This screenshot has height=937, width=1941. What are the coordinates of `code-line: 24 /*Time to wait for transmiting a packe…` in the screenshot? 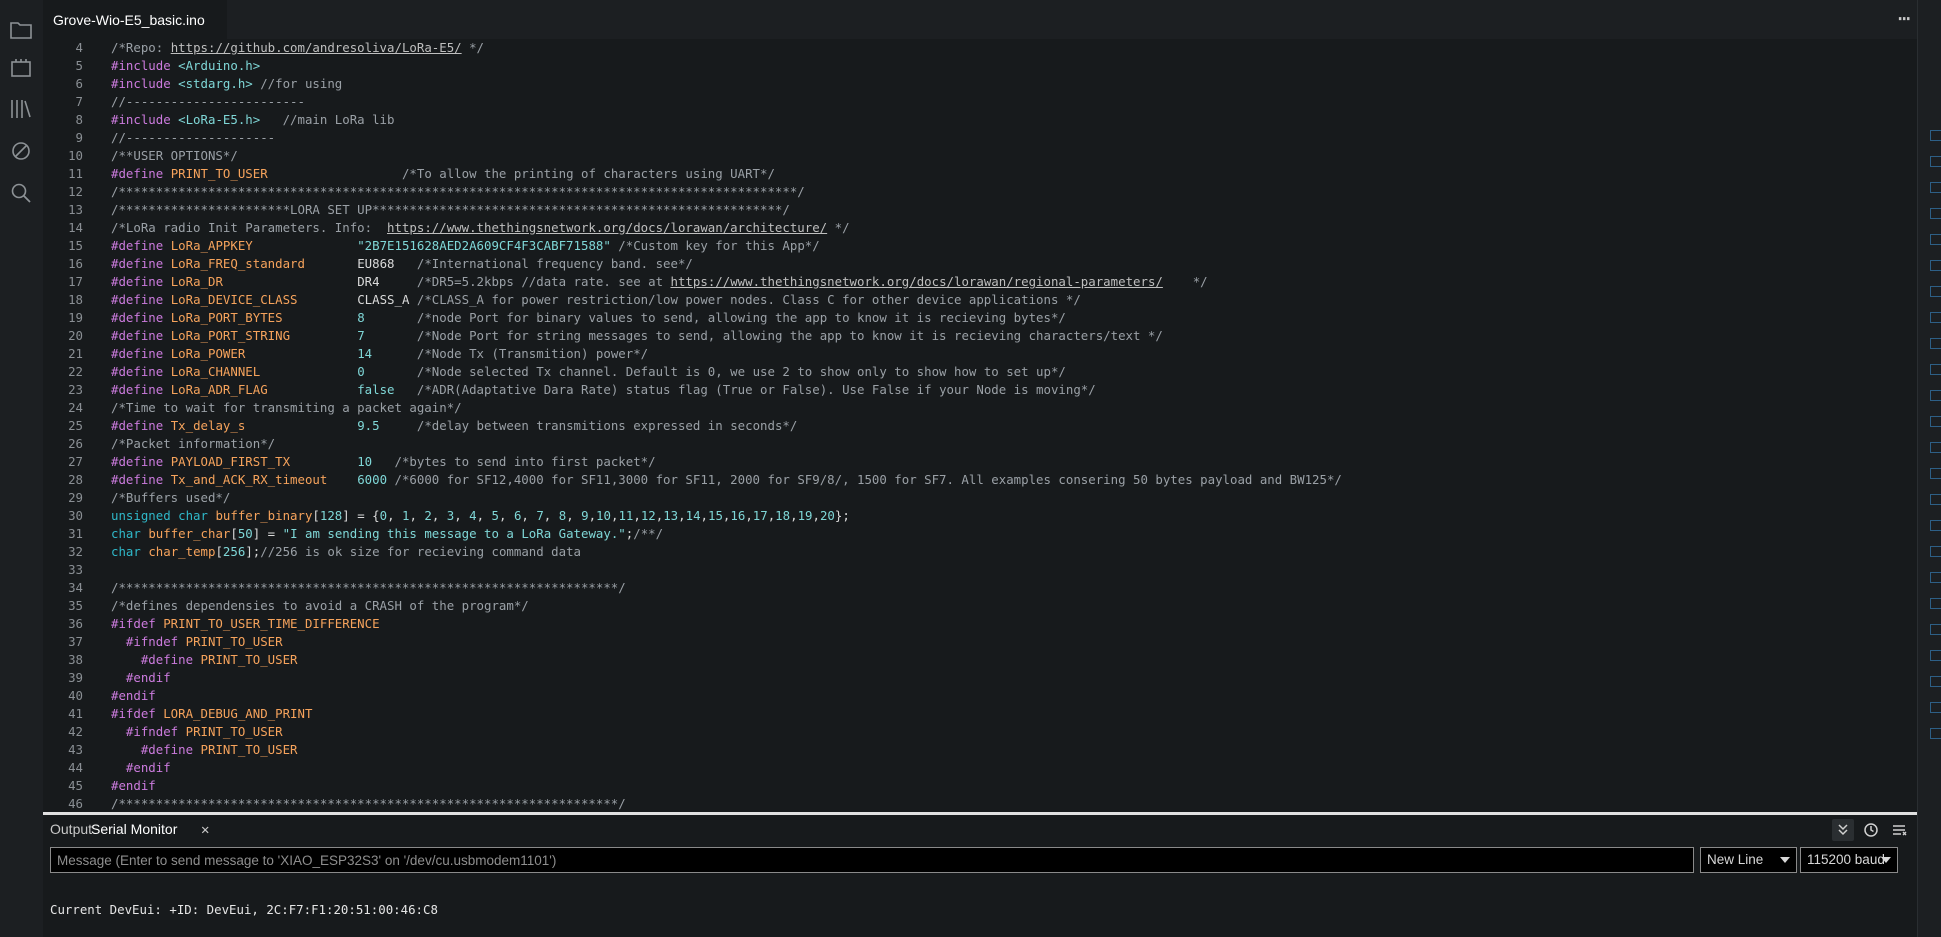 It's located at (980, 408).